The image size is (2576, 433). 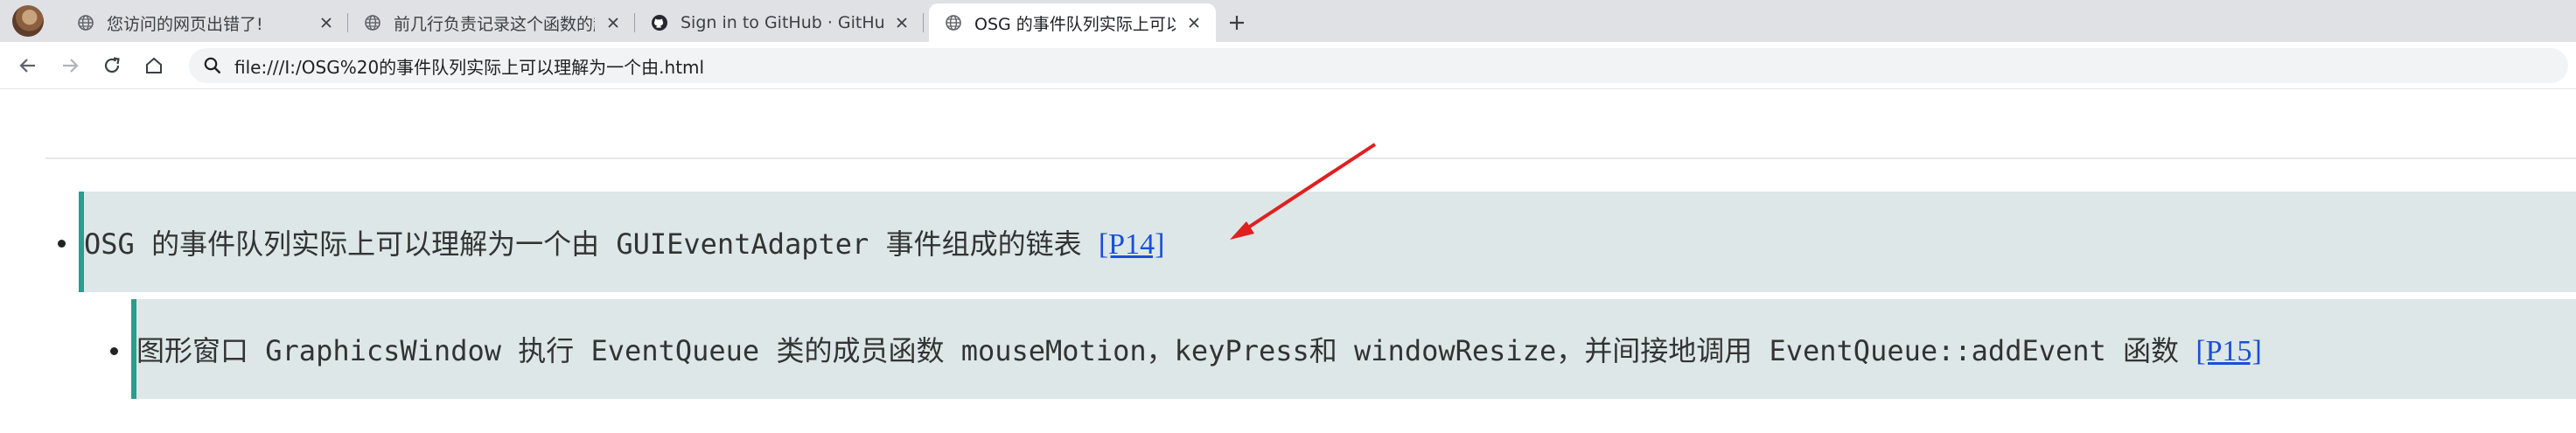 I want to click on tab-2: 前几行负责记录这个函数的起, so click(x=491, y=22).